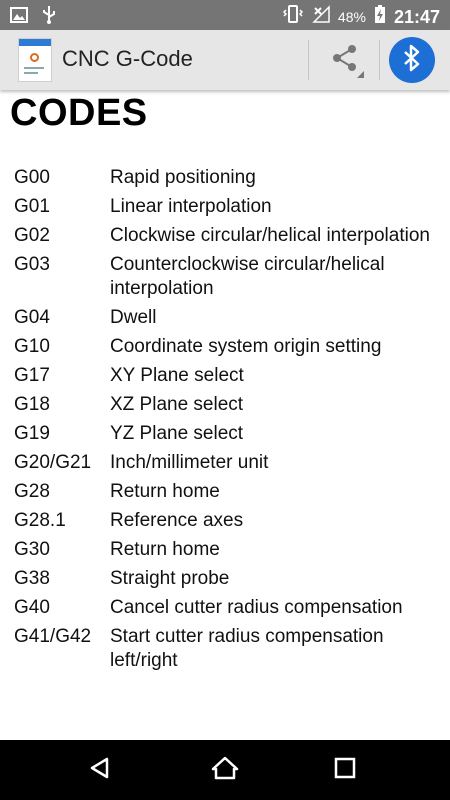  Describe the element at coordinates (32, 491) in the screenshot. I see `code-cell: G28` at that location.